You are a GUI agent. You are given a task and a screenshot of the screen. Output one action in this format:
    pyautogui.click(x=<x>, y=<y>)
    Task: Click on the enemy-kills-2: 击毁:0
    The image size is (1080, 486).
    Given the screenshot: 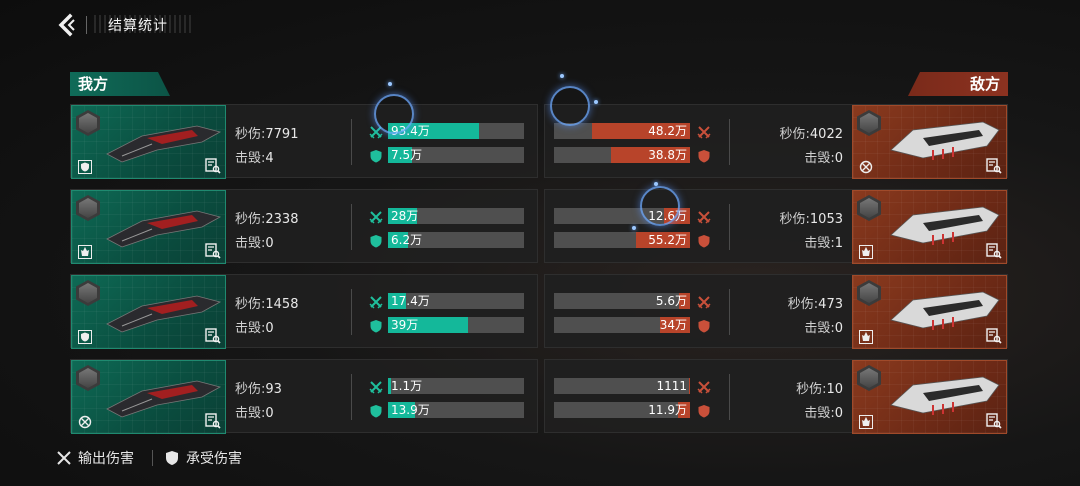 What is the action you would take?
    pyautogui.click(x=823, y=326)
    